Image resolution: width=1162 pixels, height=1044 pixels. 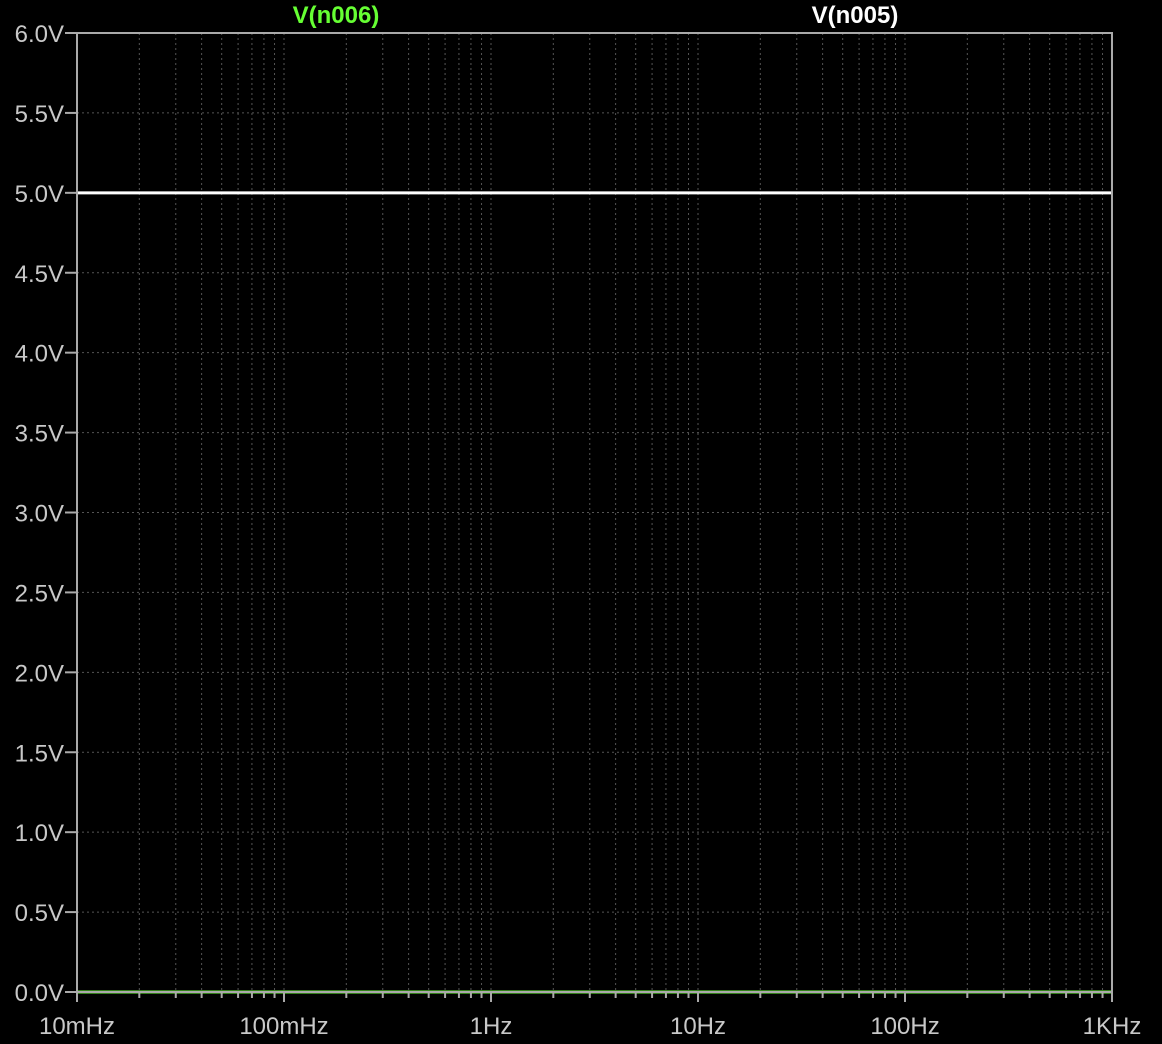 What do you see at coordinates (39, 274) in the screenshot?
I see `y-tick-label: 4.5V` at bounding box center [39, 274].